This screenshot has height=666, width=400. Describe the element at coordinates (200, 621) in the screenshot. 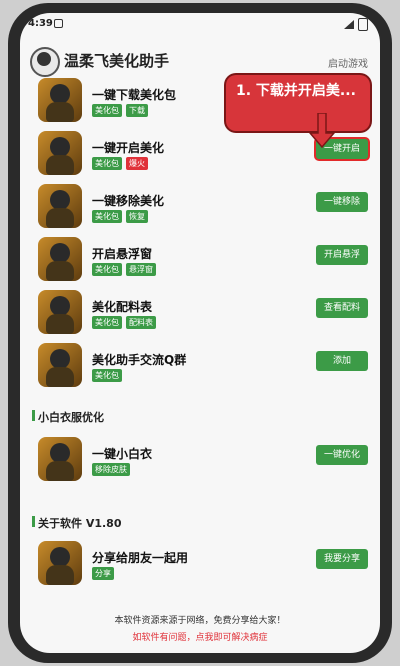

I see `footer-notice: 本软件资源来源于网络，免费分享给大家！` at that location.